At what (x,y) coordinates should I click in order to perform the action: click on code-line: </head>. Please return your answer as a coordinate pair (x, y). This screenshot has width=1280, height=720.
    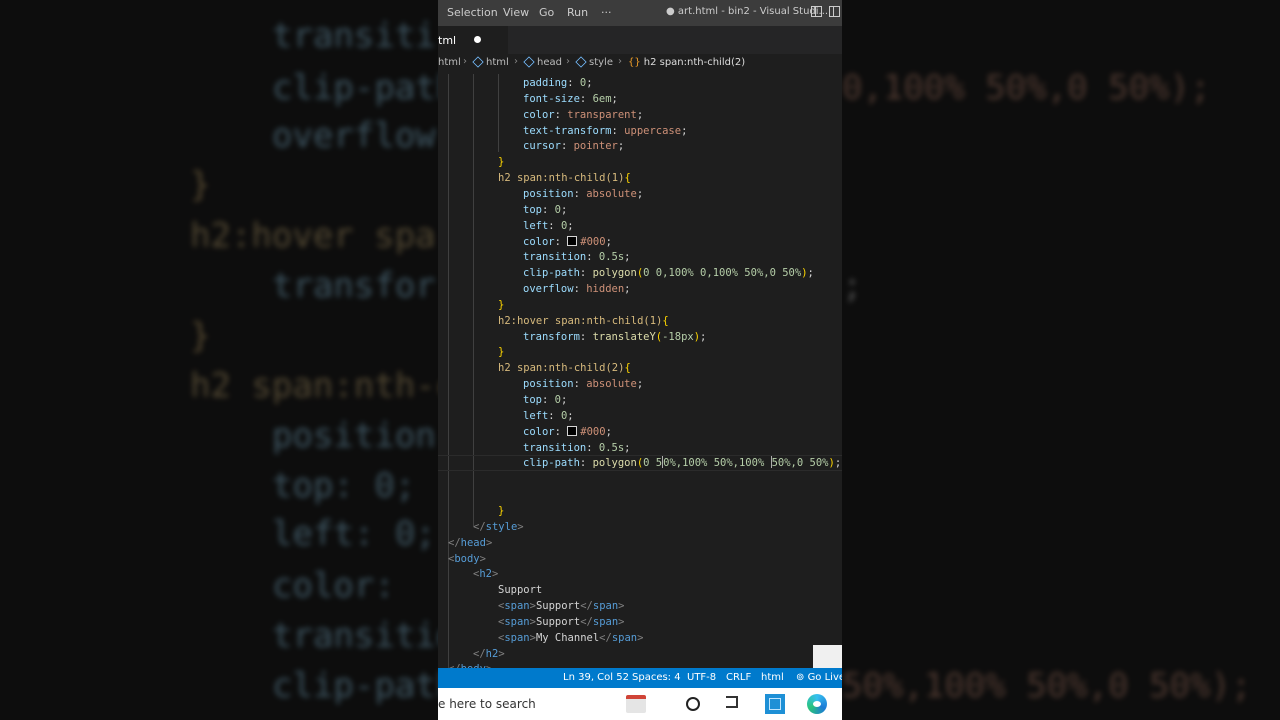
    Looking at the image, I should click on (470, 543).